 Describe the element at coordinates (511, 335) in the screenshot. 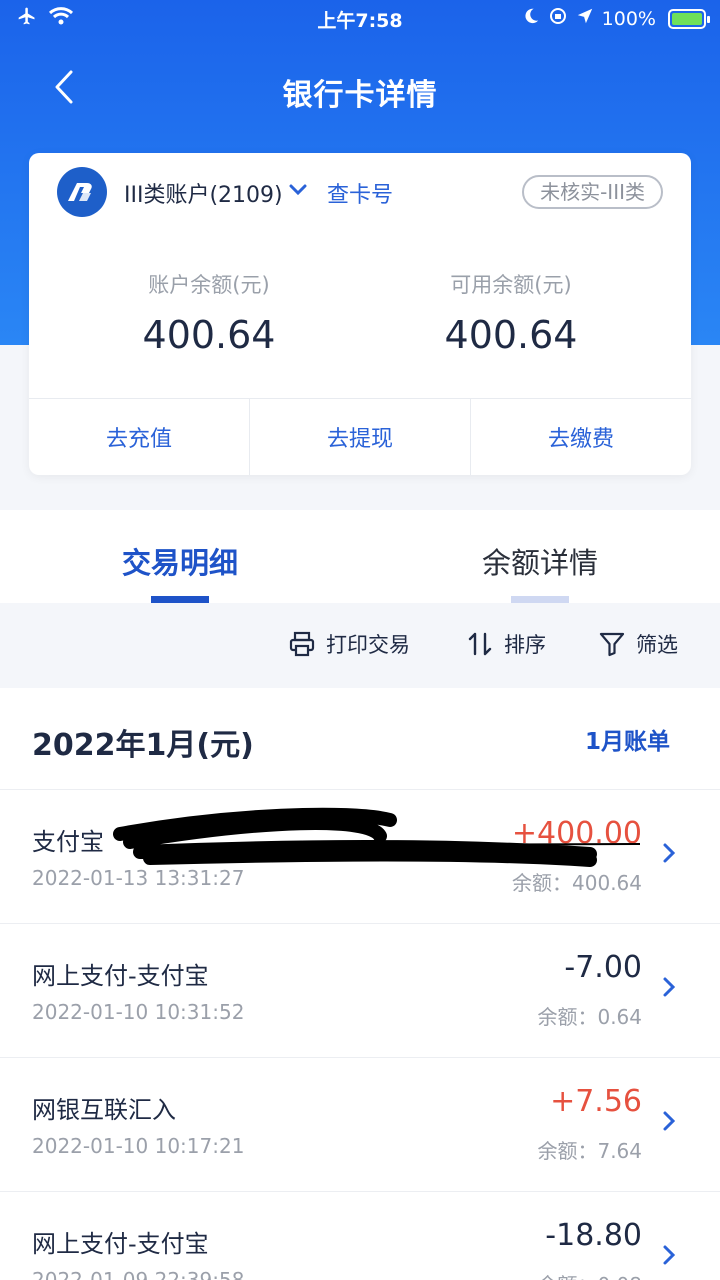

I see `available-balance-value: 400.64` at that location.